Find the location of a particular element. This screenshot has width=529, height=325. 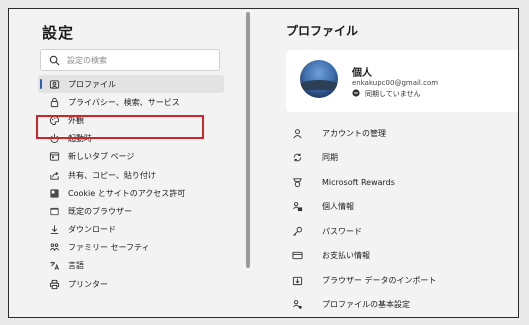

browser-icon is located at coordinates (54, 211).